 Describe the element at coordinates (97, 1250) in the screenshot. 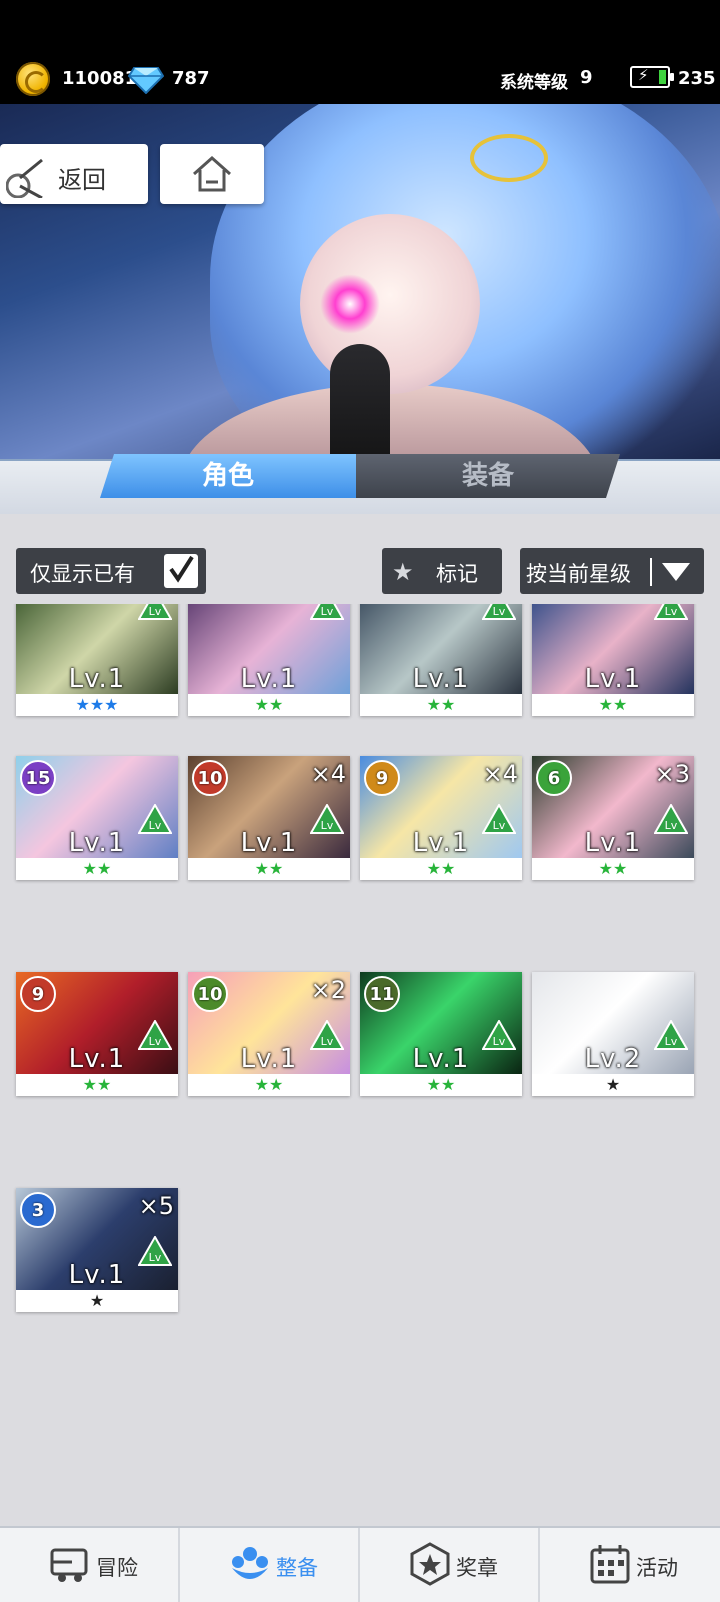

I see `character-card: 3 ×5 Lv Lv.1 ★` at that location.